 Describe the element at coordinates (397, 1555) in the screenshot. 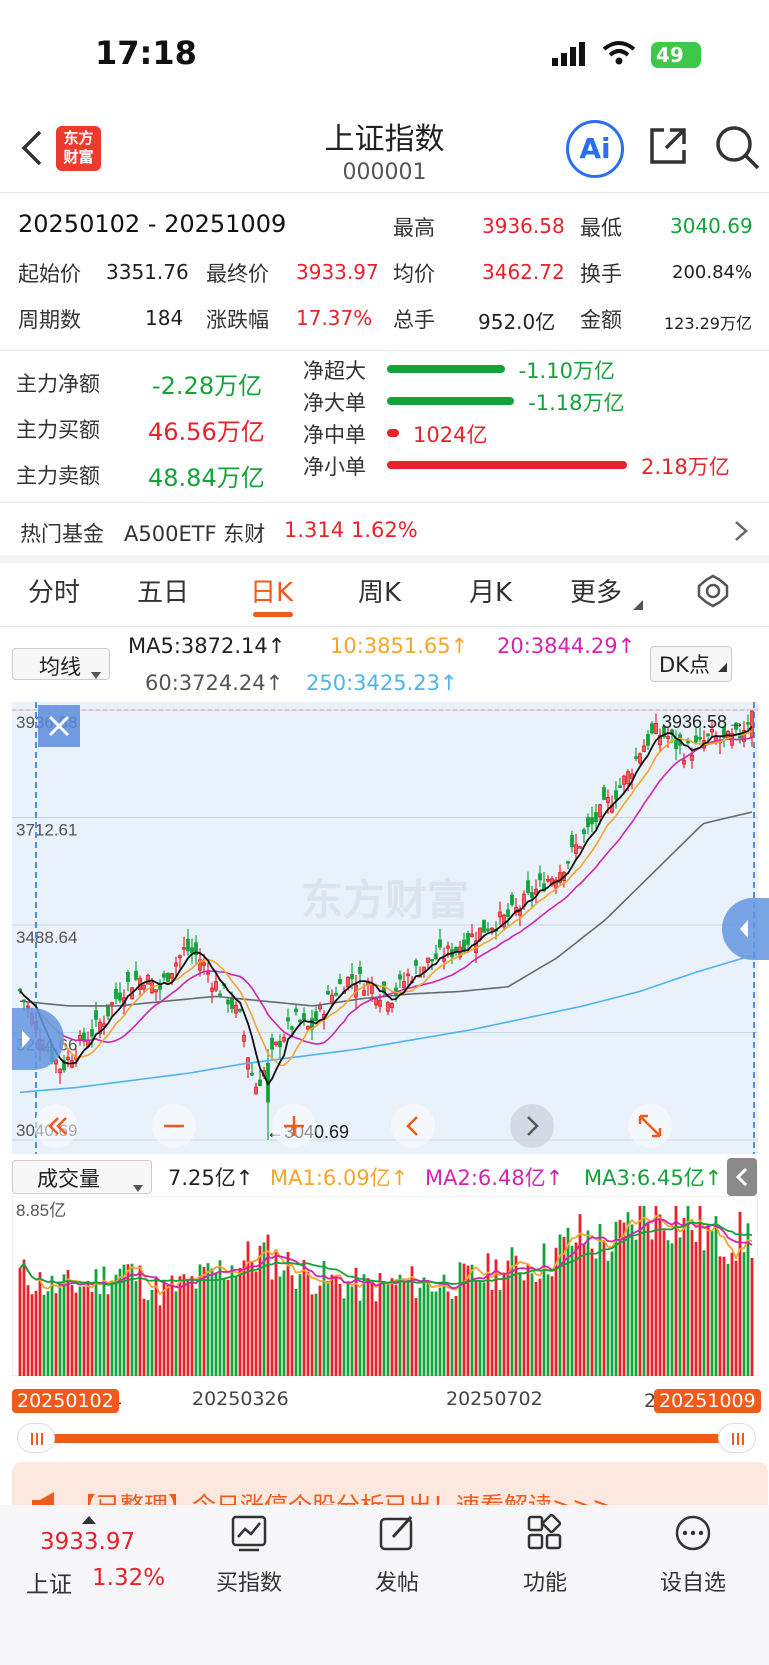

I see `nav-post: 发帖` at that location.